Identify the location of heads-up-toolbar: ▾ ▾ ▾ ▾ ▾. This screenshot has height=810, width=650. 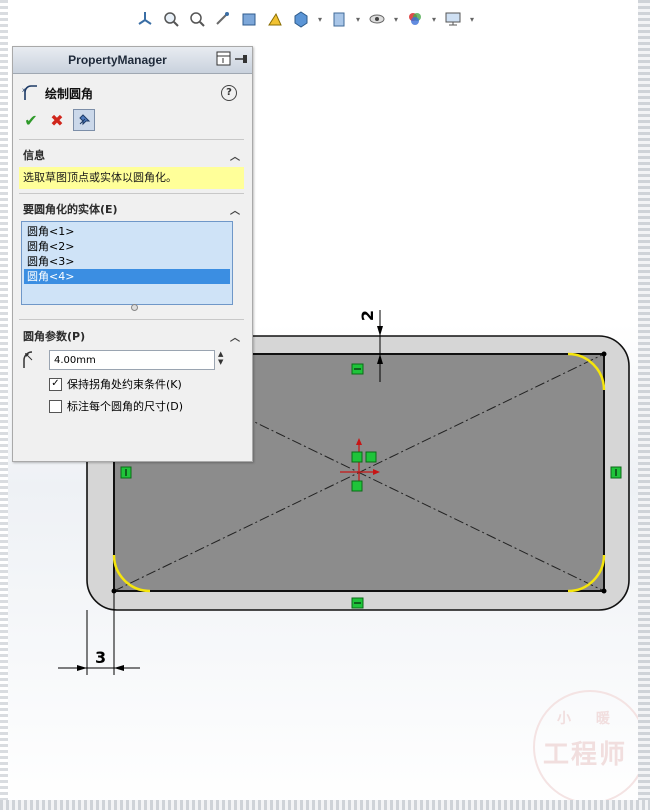
(305, 19).